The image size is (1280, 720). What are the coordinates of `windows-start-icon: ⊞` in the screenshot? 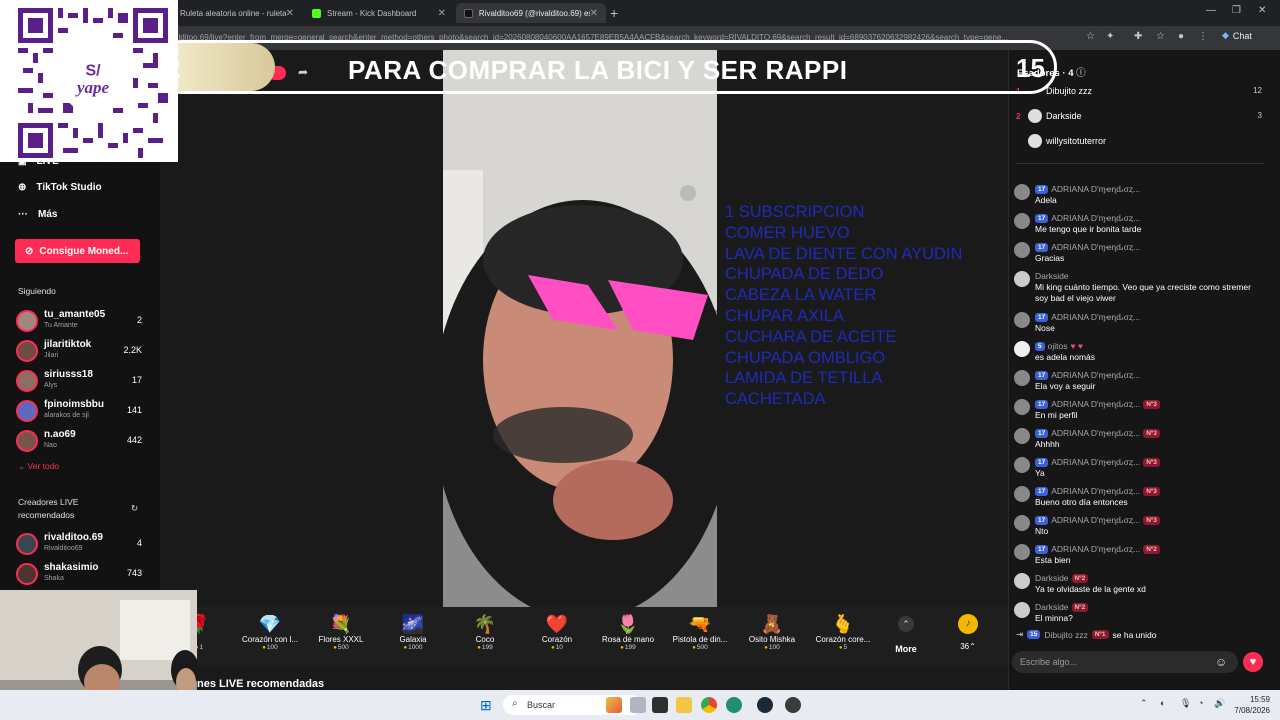 It's located at (488, 705).